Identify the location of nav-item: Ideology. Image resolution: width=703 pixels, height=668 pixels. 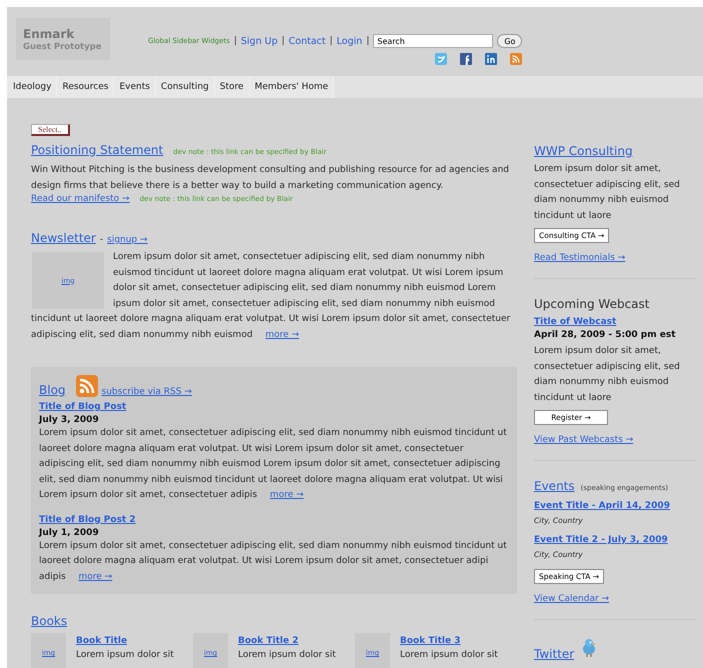
(32, 87).